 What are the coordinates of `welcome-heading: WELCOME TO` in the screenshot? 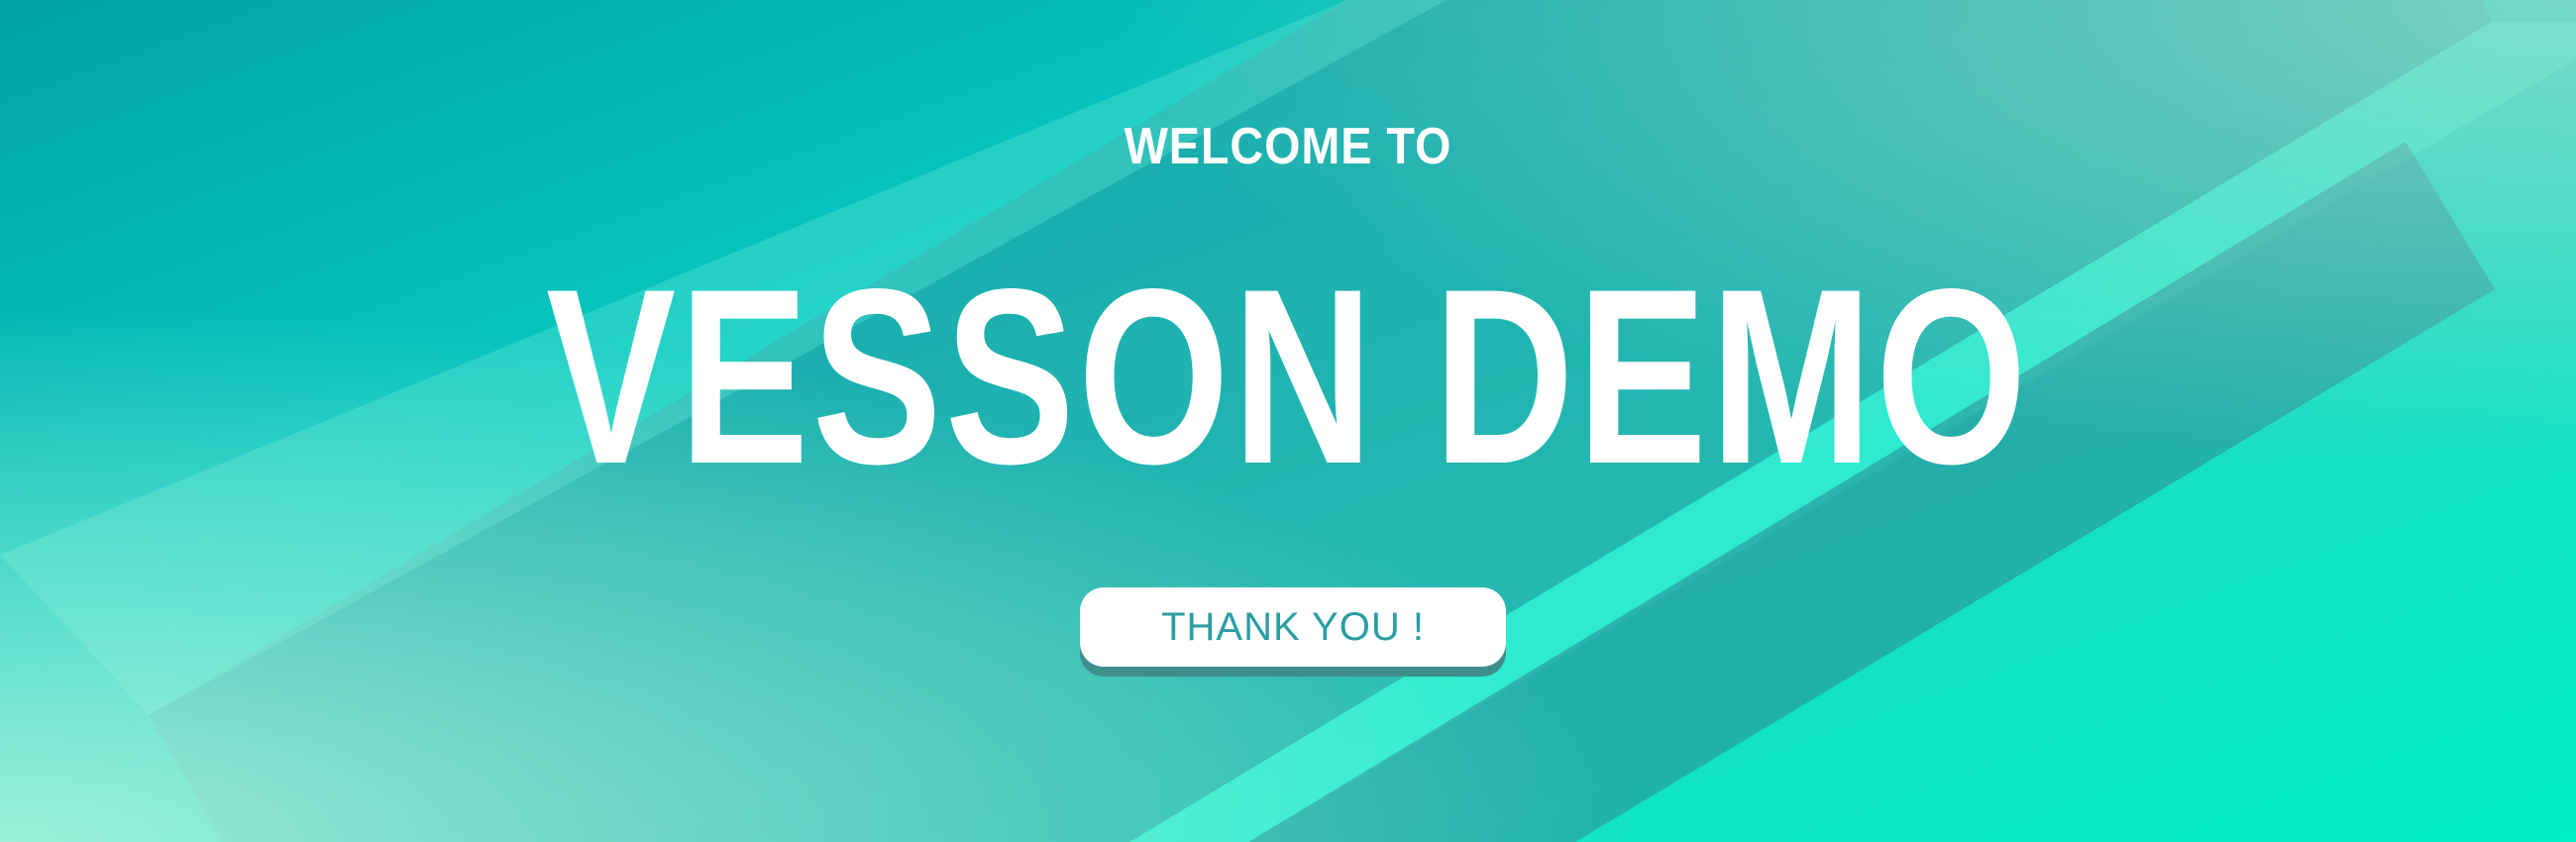 It's located at (1288, 146).